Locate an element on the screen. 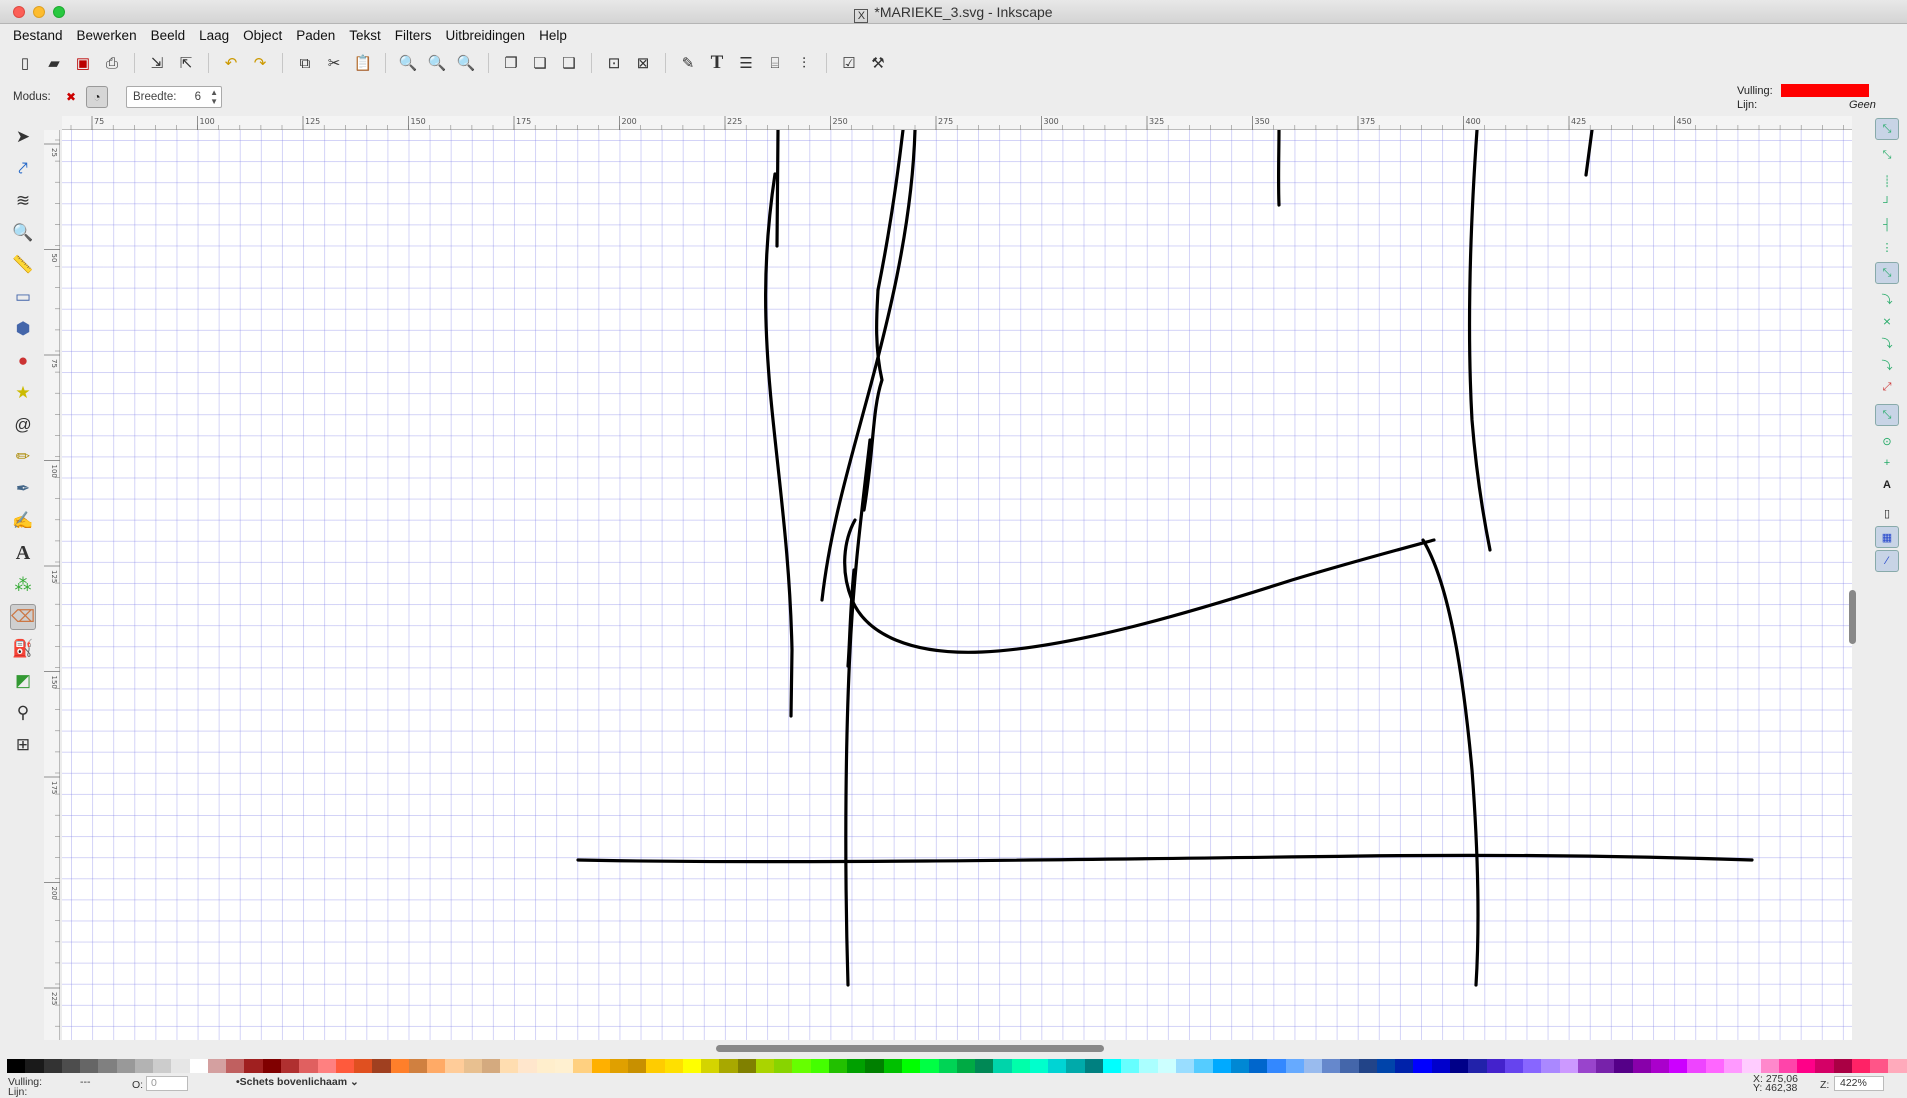 This screenshot has width=1907, height=1098. snap-enable-icon: ⤡ is located at coordinates (1887, 129).